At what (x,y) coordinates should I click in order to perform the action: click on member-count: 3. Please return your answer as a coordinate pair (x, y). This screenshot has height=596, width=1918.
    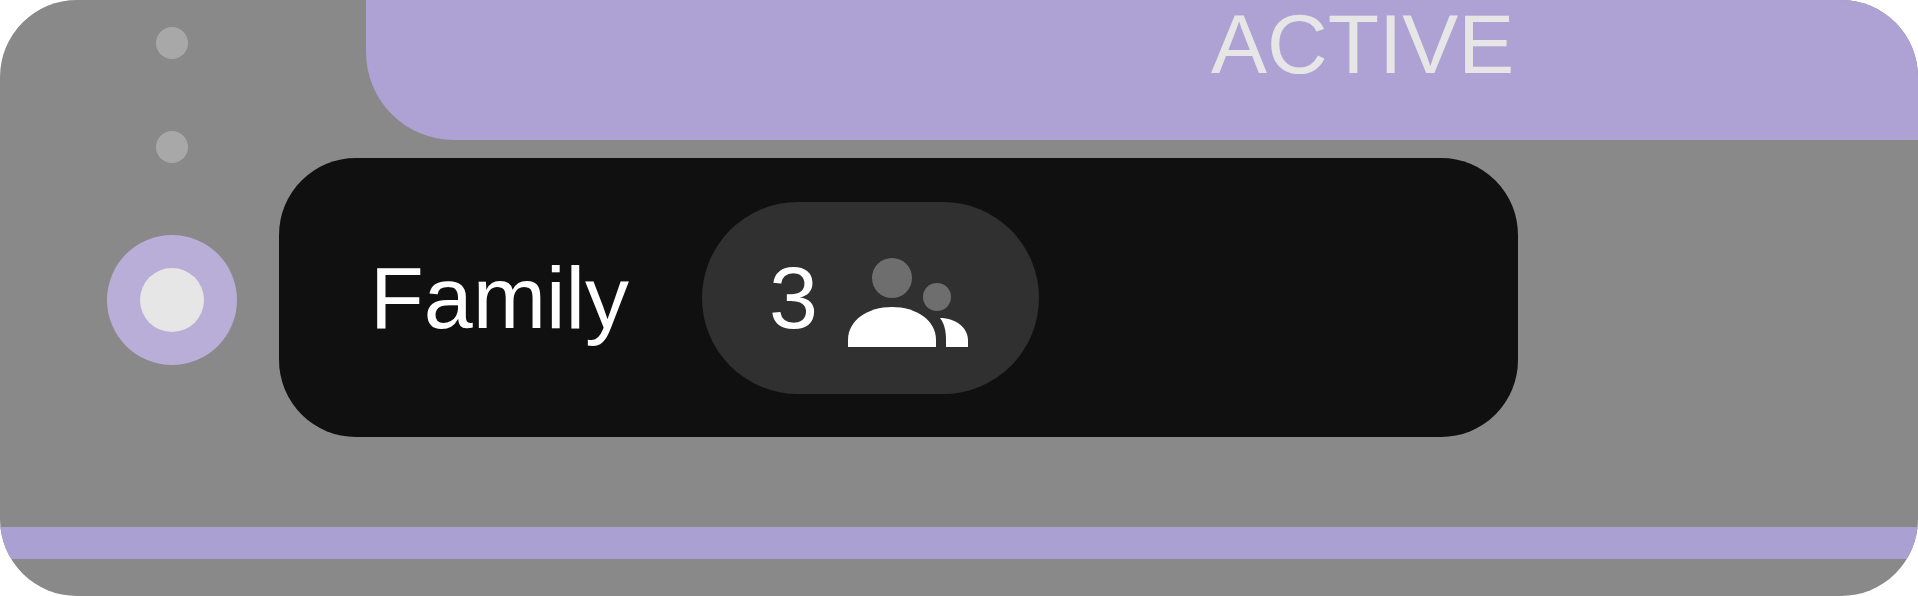
    Looking at the image, I should click on (794, 297).